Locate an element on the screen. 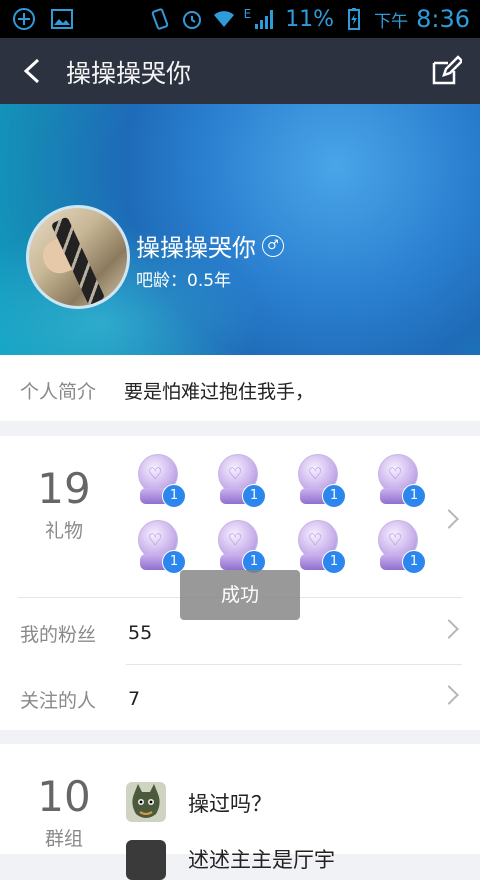 The width and height of the screenshot is (480, 880). fans-chevron-right-icon is located at coordinates (449, 629).